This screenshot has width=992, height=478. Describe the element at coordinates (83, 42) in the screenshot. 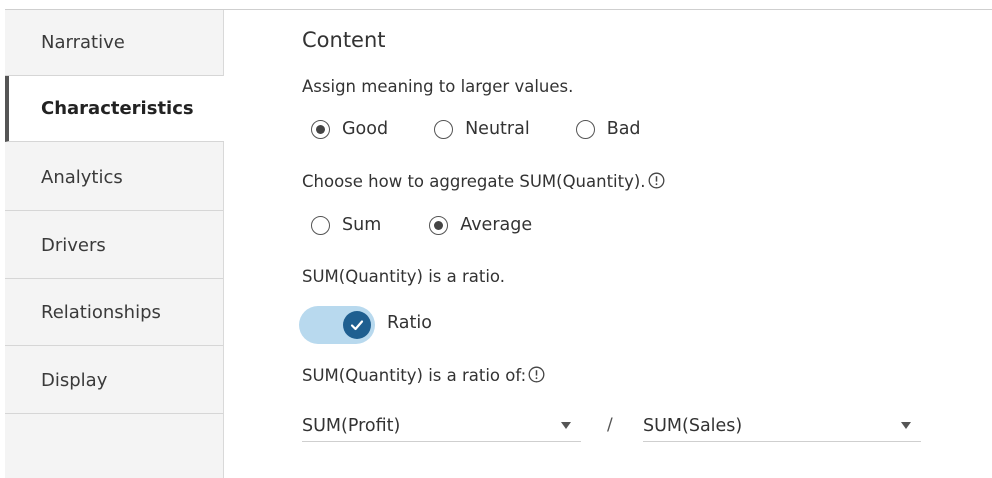

I see `sidebar-item-label: Narrative` at that location.